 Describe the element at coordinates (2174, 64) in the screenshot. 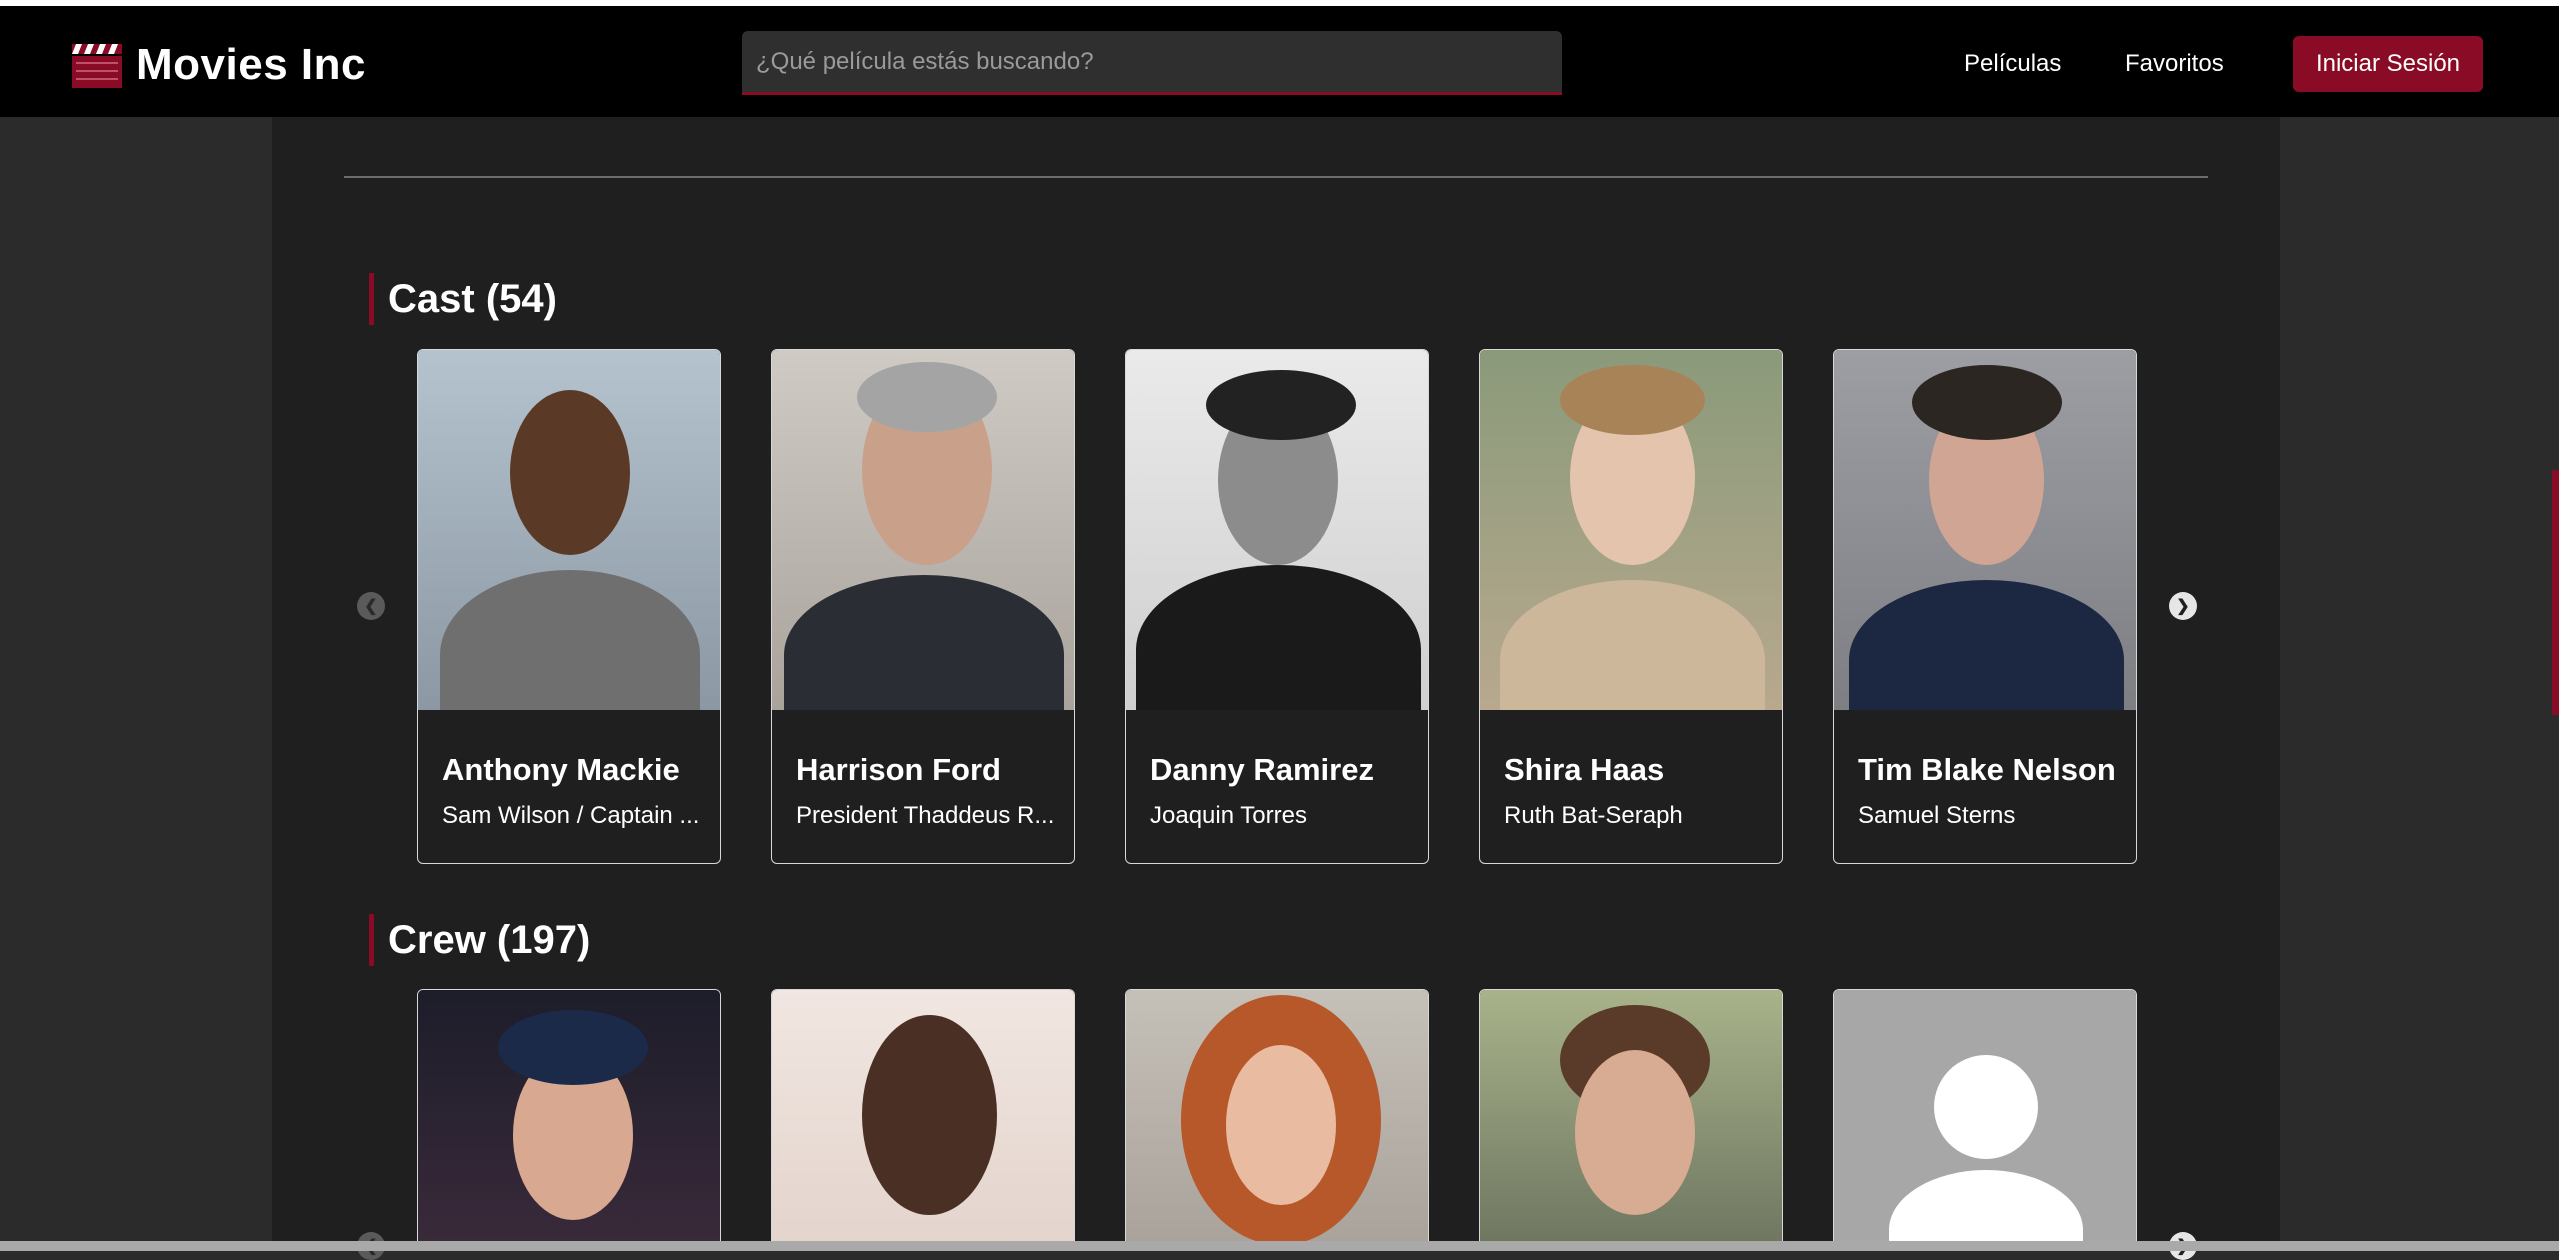

I see `nav-link-favorites: Favoritos` at that location.